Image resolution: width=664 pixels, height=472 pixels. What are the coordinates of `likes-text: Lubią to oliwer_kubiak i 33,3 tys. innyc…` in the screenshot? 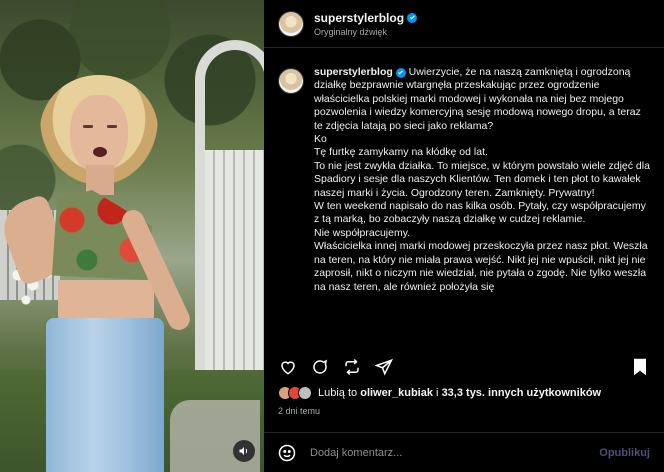 It's located at (459, 393).